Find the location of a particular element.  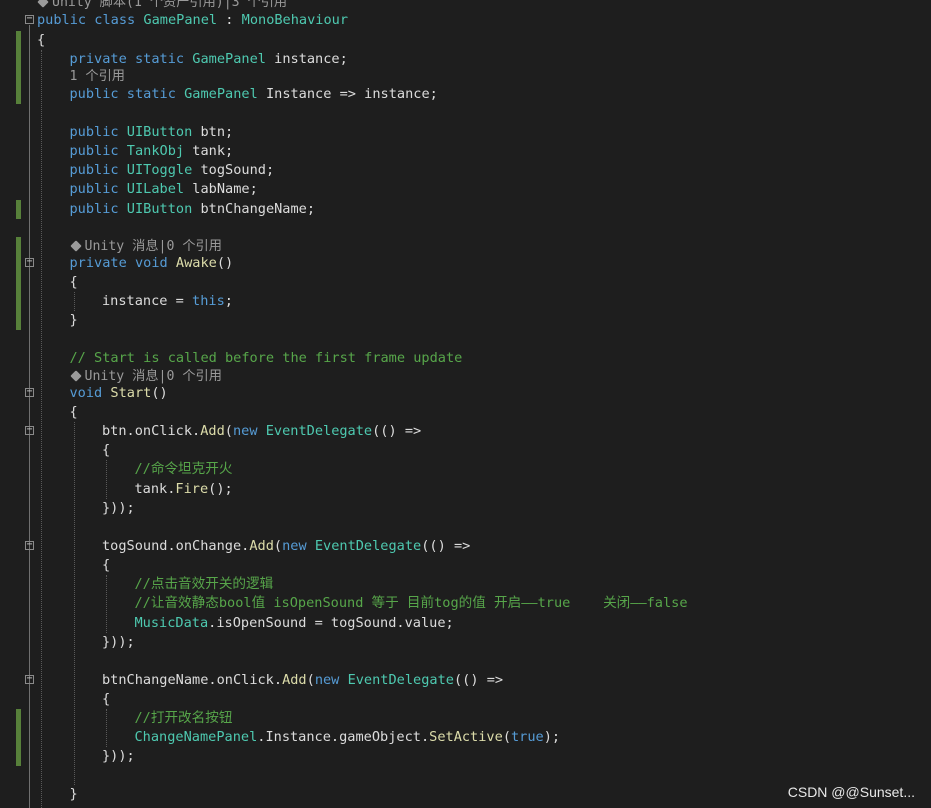

code-line: } is located at coordinates (465, 320).